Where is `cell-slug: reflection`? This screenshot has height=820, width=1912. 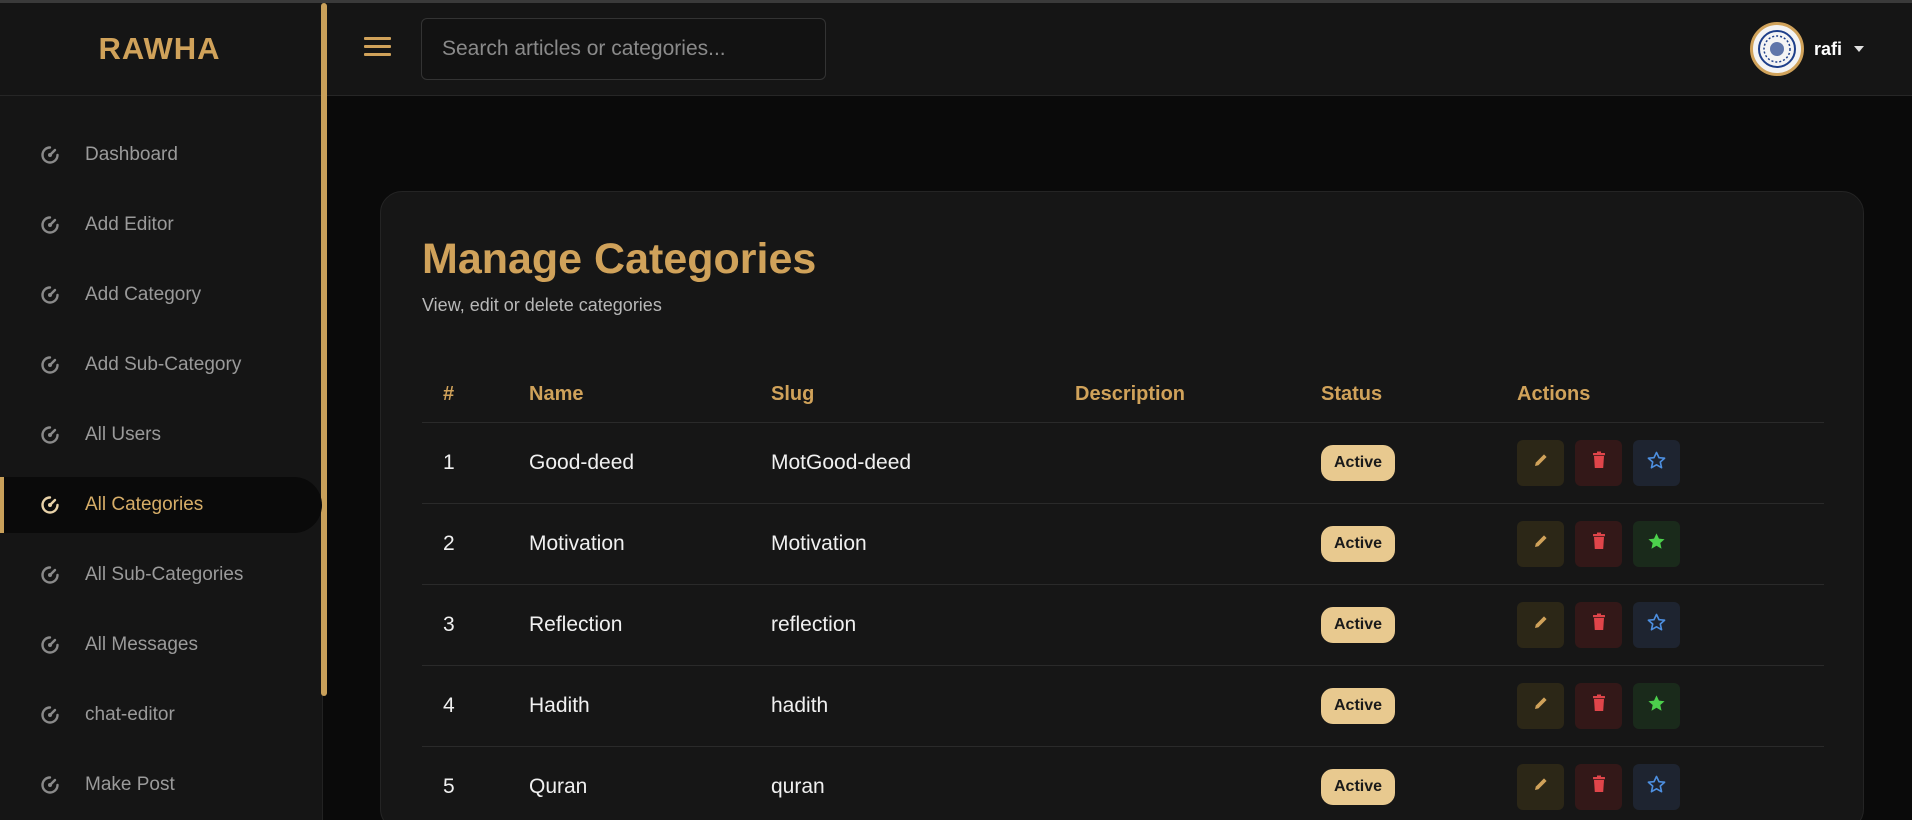 cell-slug: reflection is located at coordinates (814, 624).